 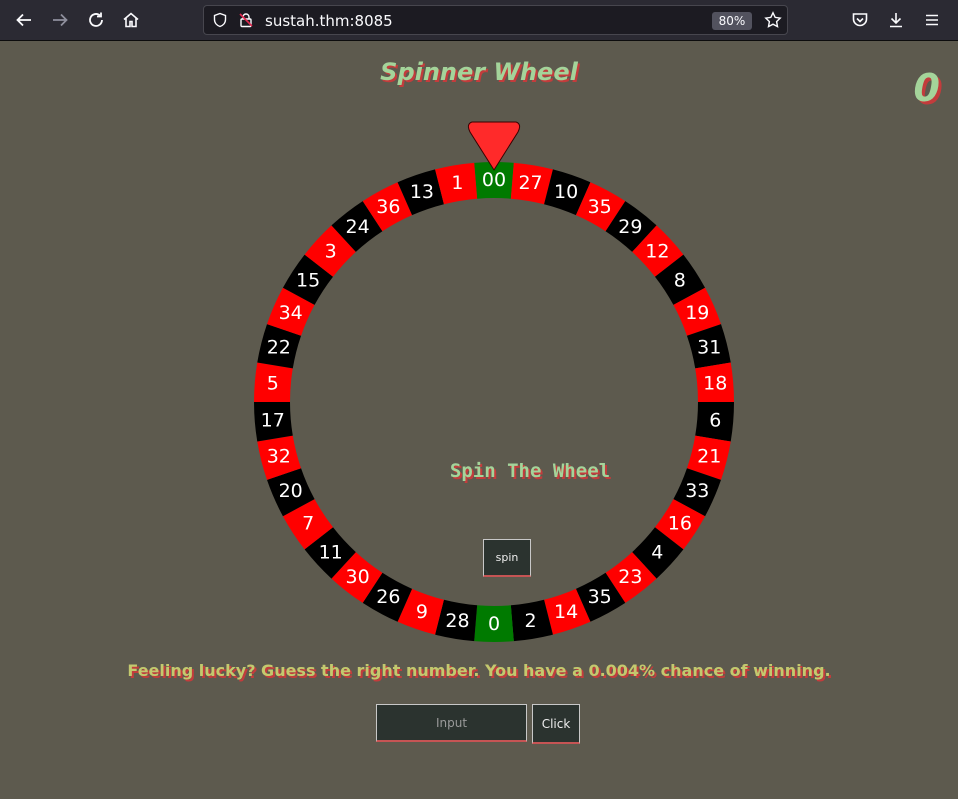 I want to click on wheel-number: 7, so click(x=308, y=523).